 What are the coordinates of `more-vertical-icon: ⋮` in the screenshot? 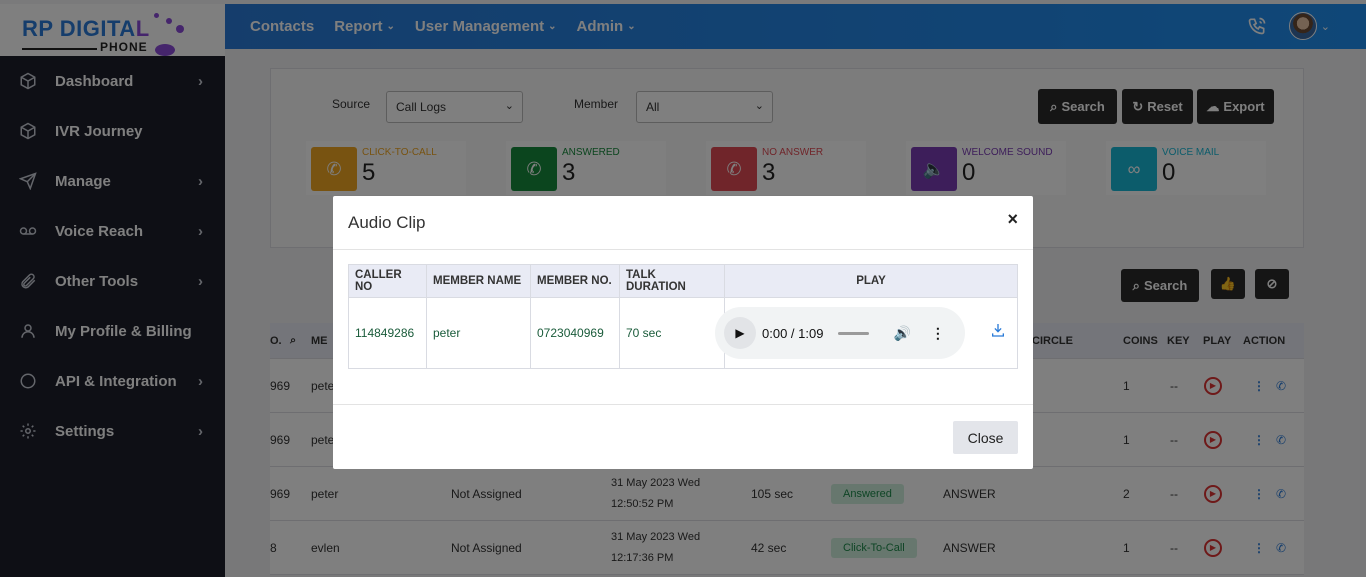 It's located at (938, 333).